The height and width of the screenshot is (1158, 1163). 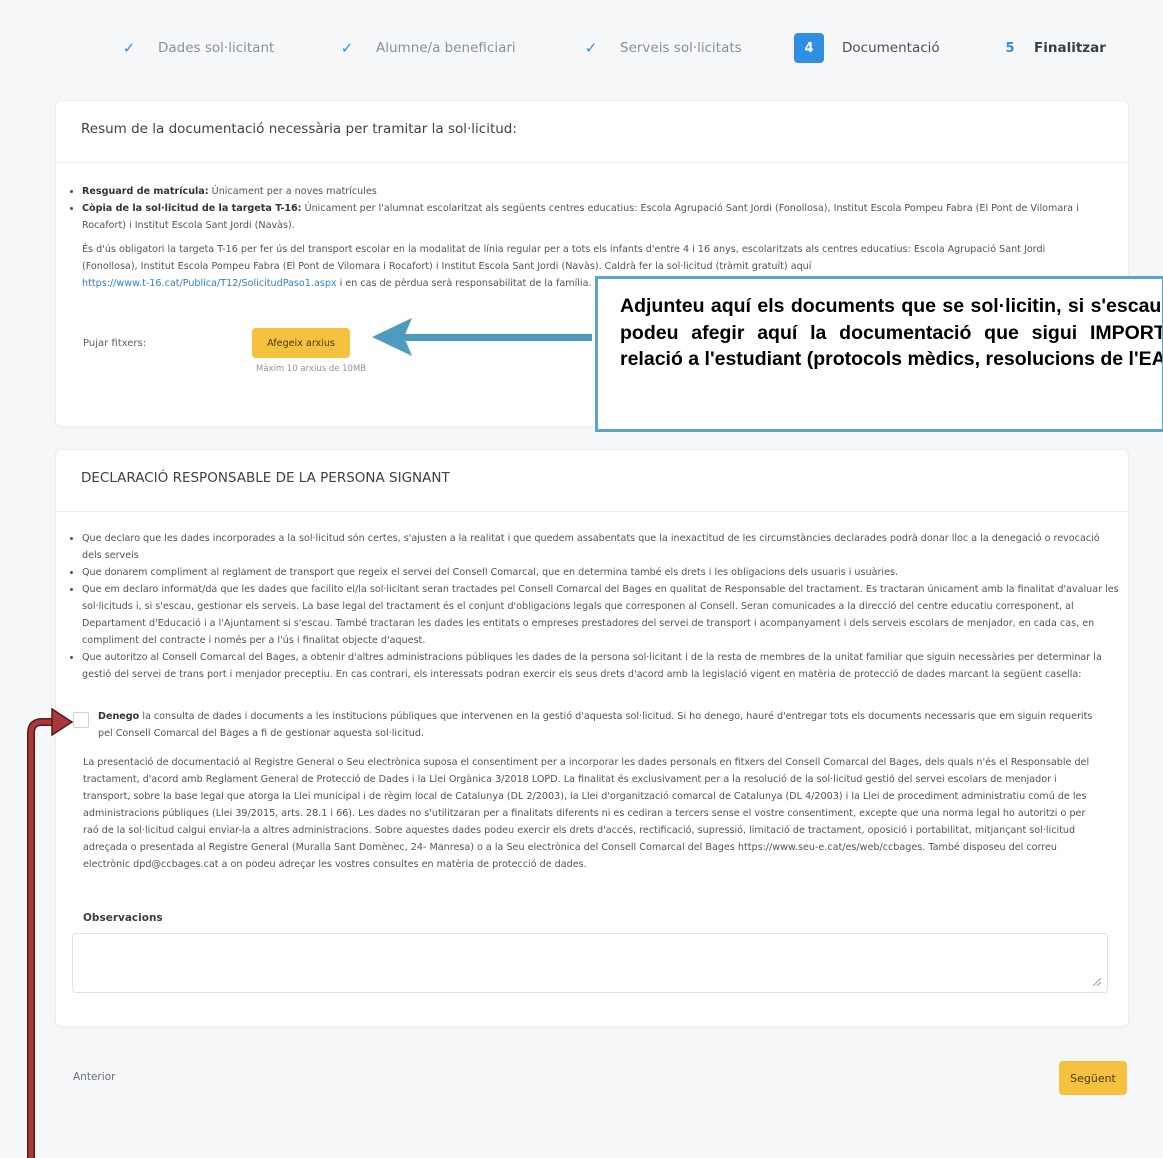 What do you see at coordinates (145, 191) in the screenshot?
I see `item-bold: Resguard de matrícula:` at bounding box center [145, 191].